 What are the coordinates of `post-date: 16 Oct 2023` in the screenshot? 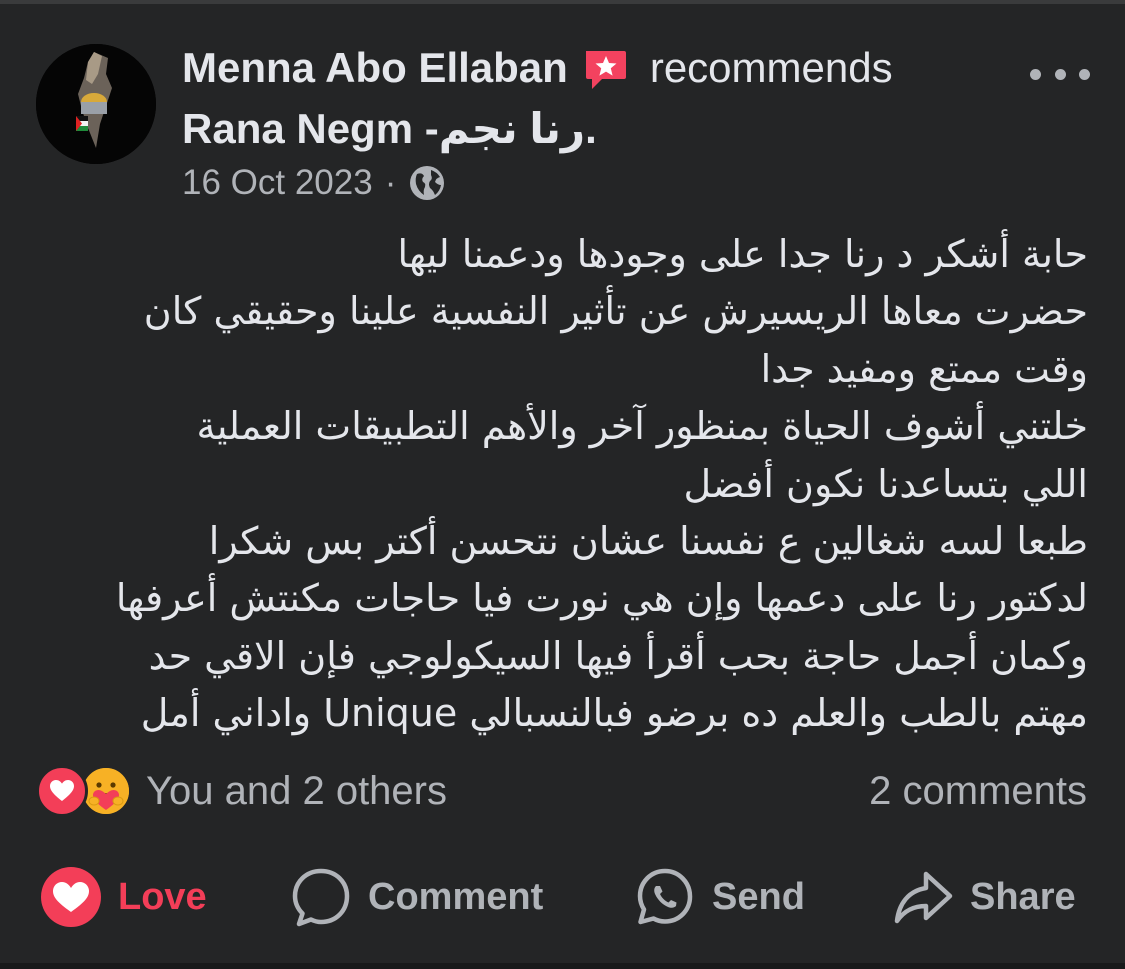 It's located at (277, 183).